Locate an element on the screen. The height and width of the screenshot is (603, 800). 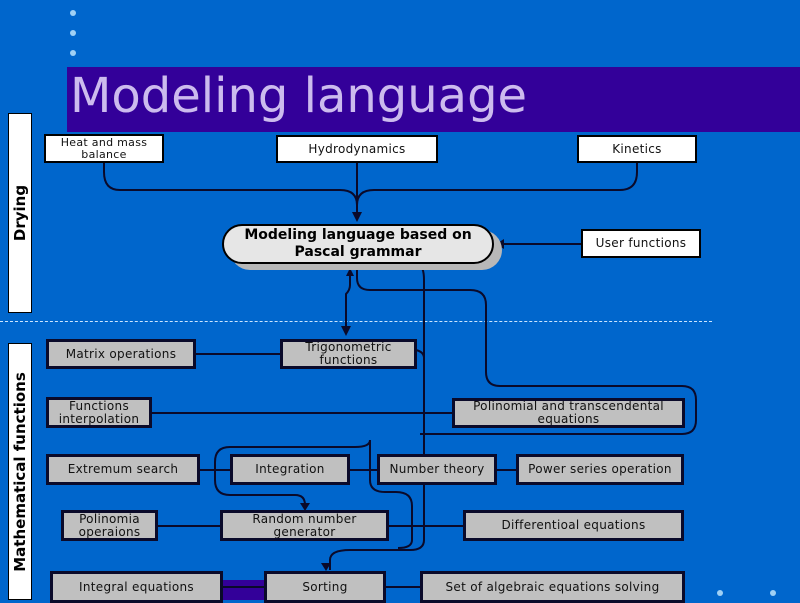
node-differential-equations: Differentioal equations is located at coordinates (573, 525).